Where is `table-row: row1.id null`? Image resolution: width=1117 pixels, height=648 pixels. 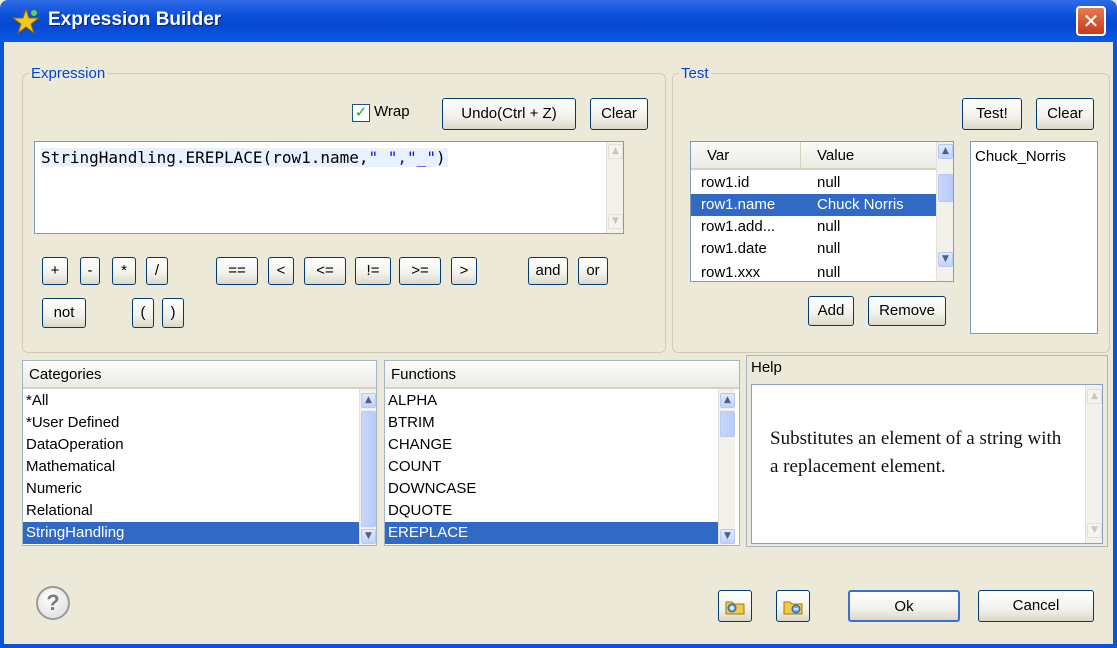 table-row: row1.id null is located at coordinates (813, 183).